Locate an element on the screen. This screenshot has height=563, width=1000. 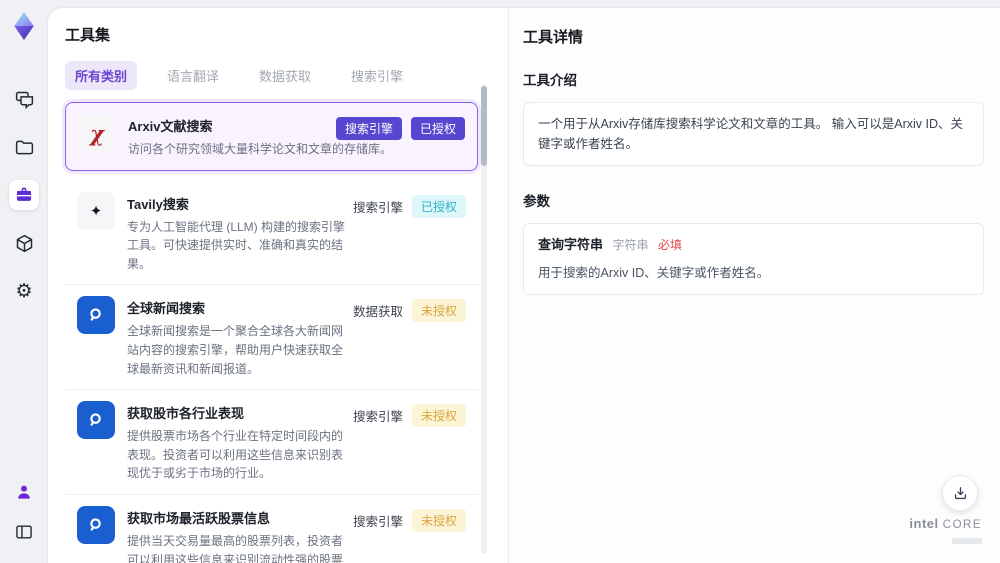
app-logo-icon is located at coordinates (24, 26).